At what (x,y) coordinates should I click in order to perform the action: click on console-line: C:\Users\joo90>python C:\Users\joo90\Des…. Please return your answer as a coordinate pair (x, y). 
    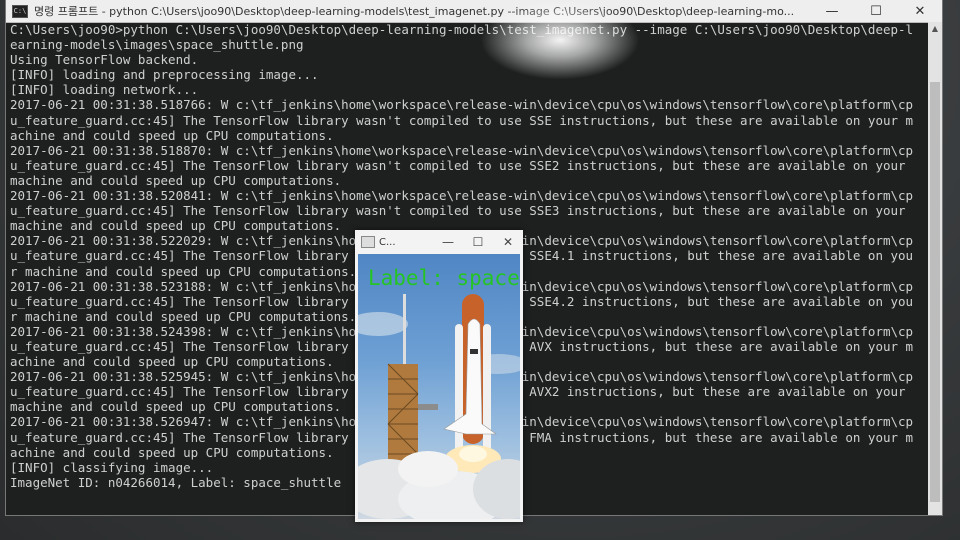
    Looking at the image, I should click on (462, 29).